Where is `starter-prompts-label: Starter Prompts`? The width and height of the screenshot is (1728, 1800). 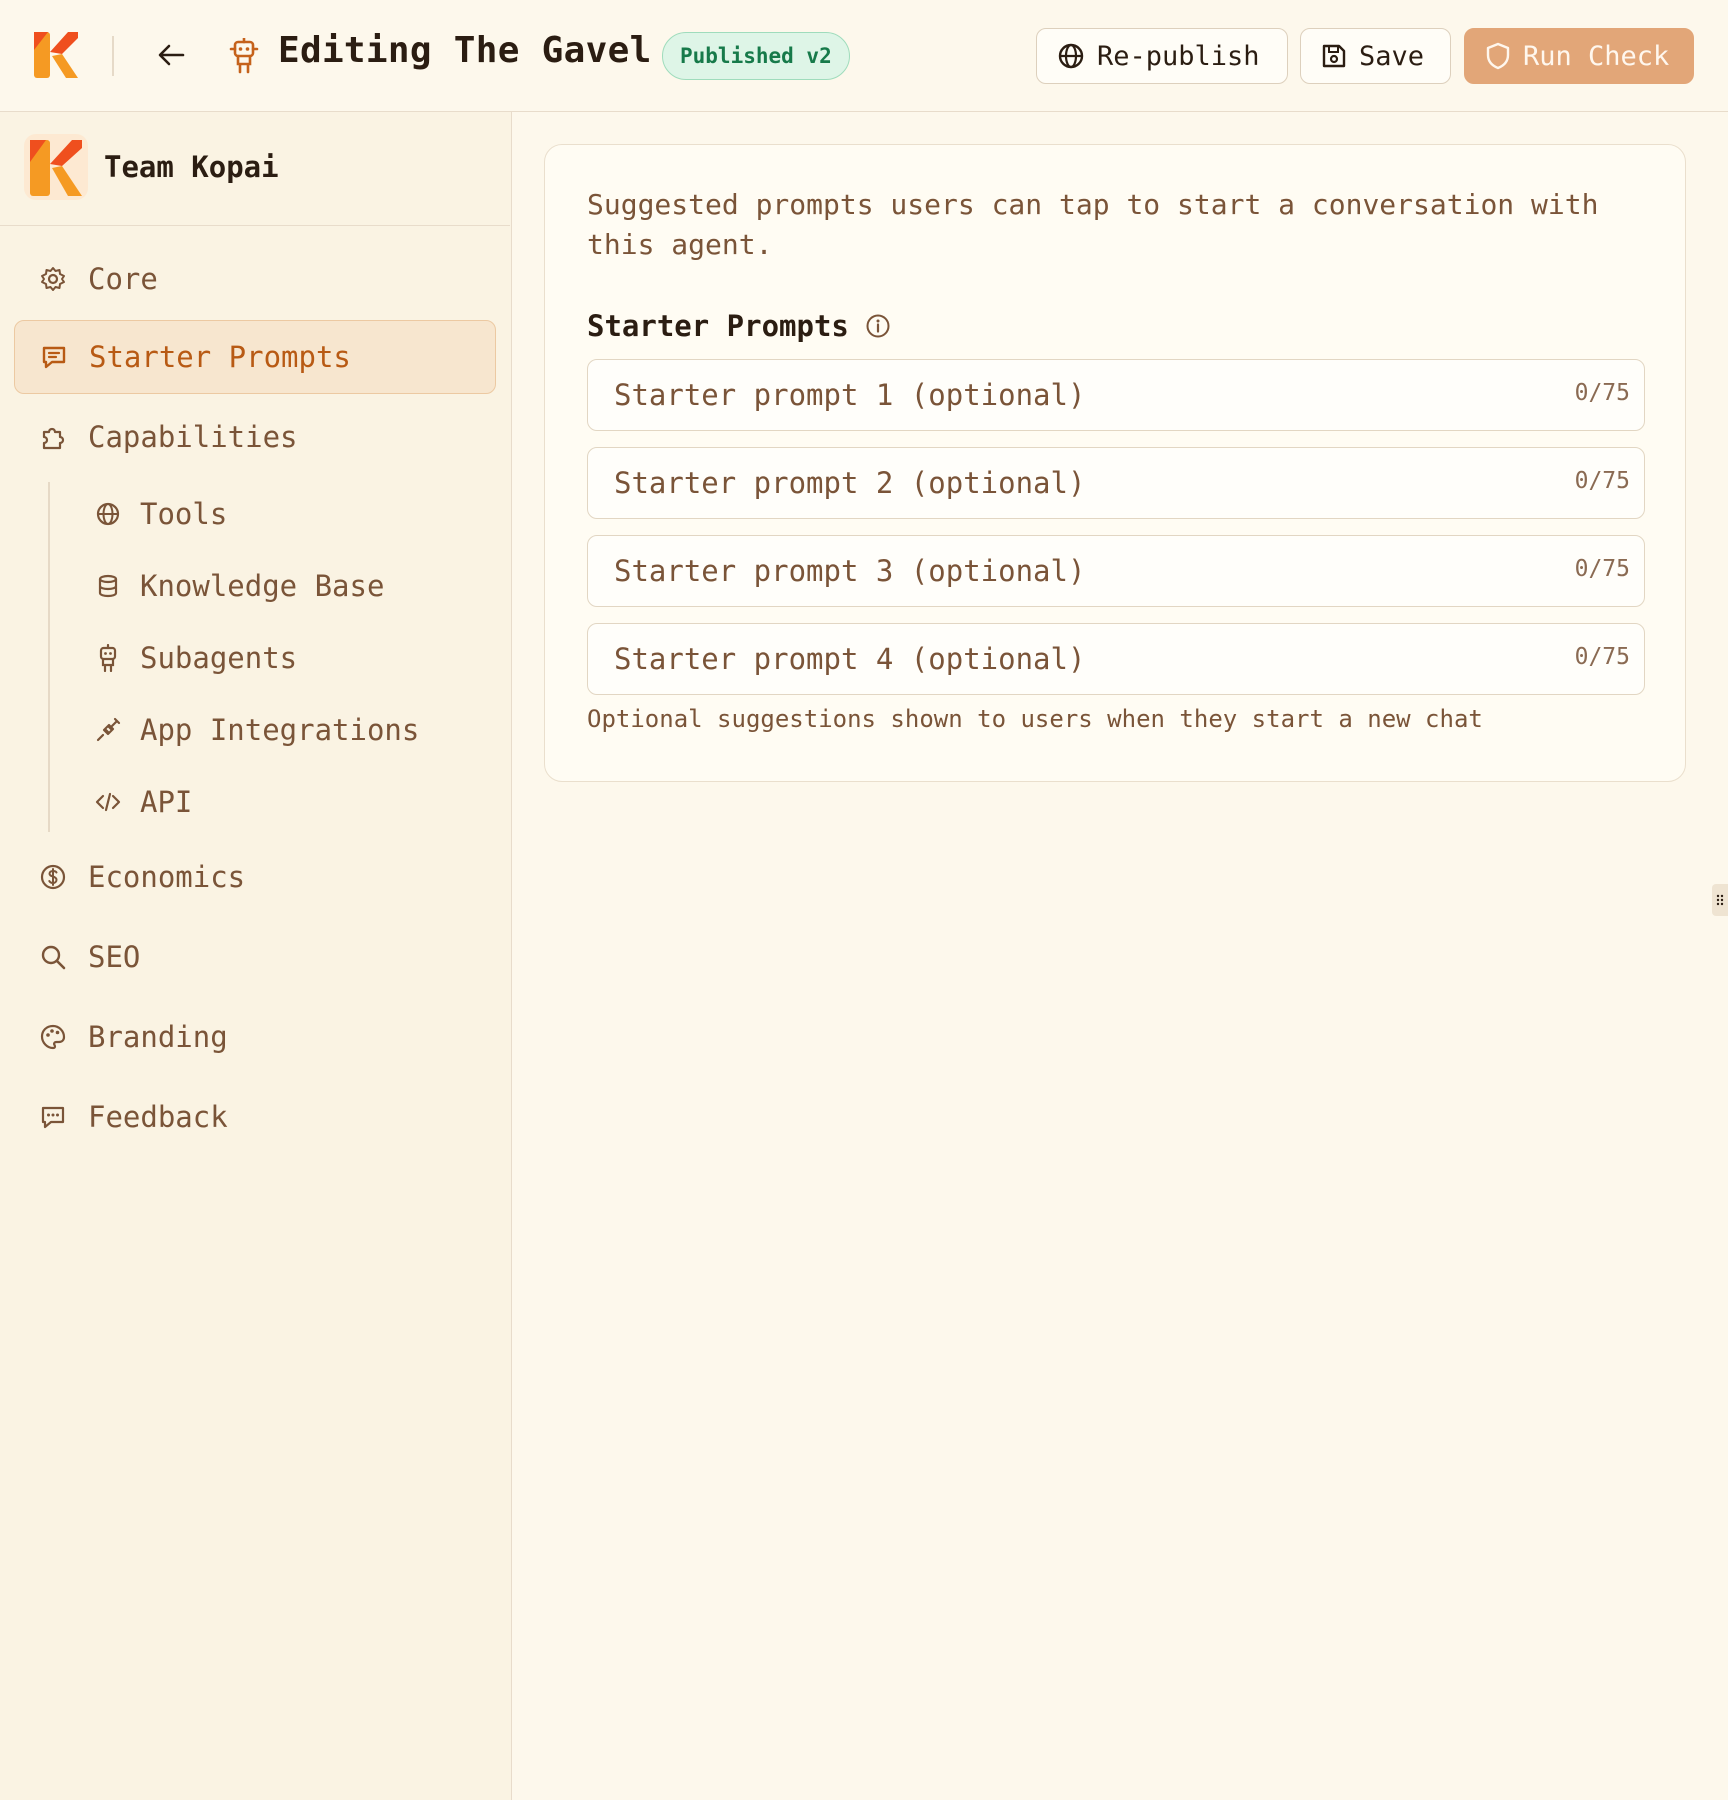
starter-prompts-label: Starter Prompts is located at coordinates (739, 326).